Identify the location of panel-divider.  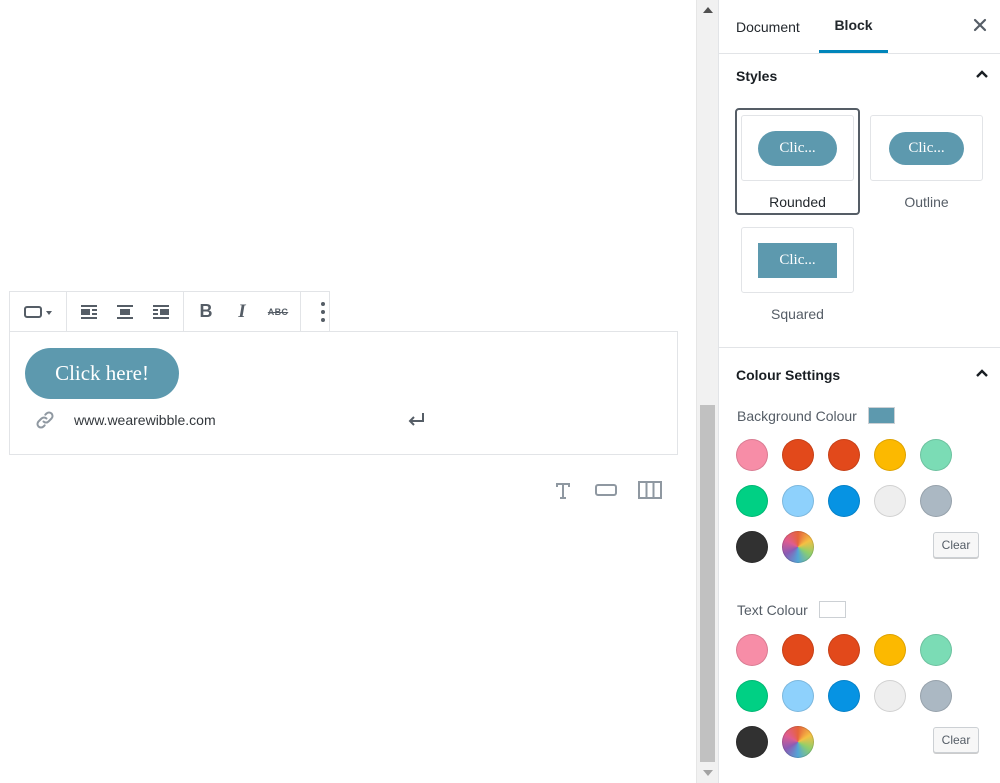
(859, 347).